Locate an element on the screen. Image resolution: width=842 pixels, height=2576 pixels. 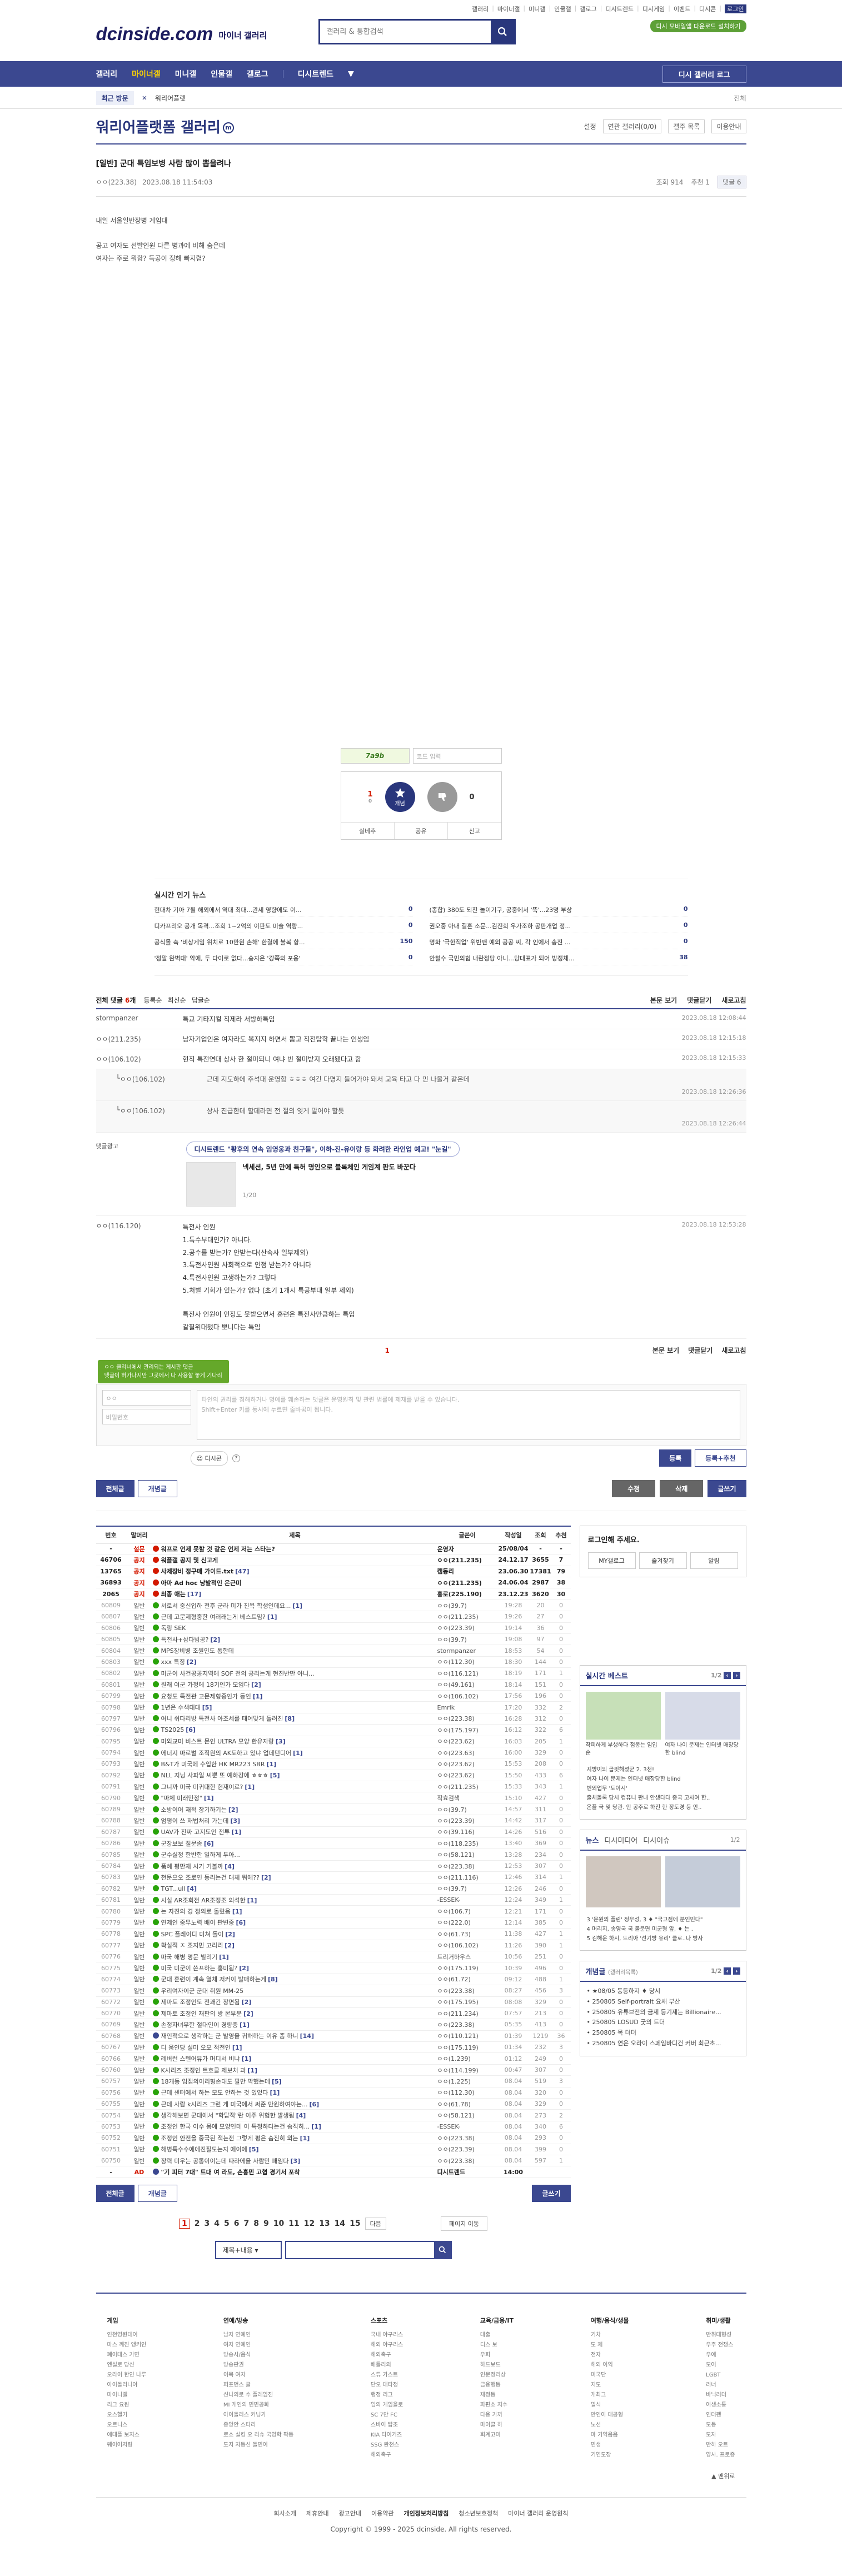
post-title-text: SPC 플레이디 미쳐 돌이 is located at coordinates (193, 1934).